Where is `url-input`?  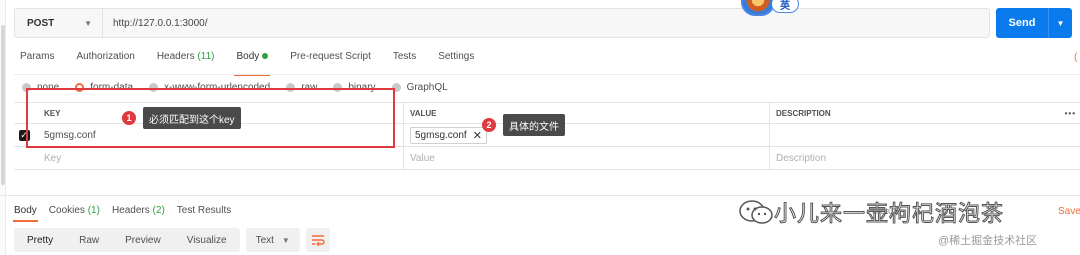 url-input is located at coordinates (546, 23).